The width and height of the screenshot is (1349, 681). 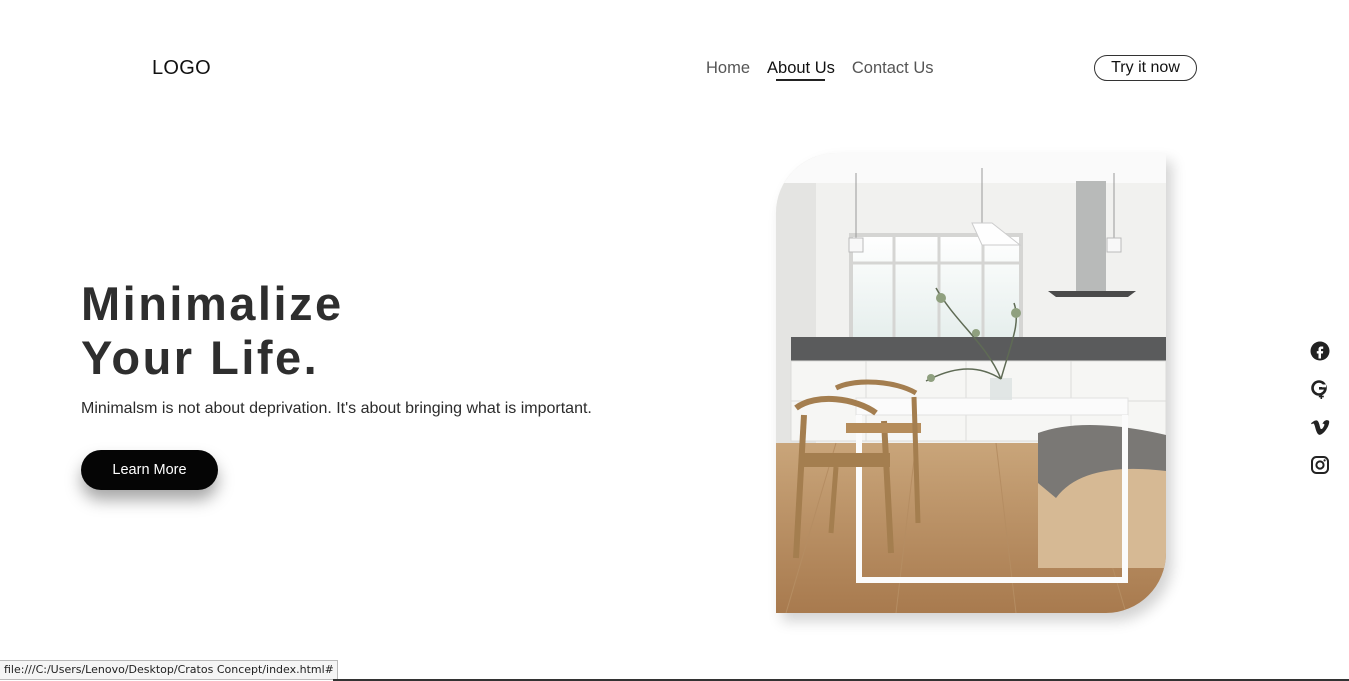 I want to click on hero-title-line-2: Your Life., so click(x=200, y=357).